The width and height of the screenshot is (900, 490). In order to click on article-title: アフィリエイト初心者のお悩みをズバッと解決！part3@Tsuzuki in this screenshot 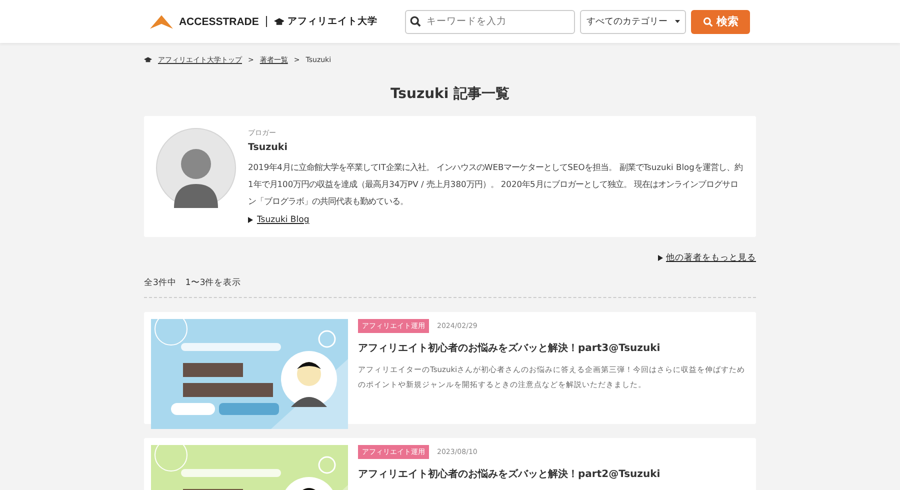, I will do `click(510, 348)`.